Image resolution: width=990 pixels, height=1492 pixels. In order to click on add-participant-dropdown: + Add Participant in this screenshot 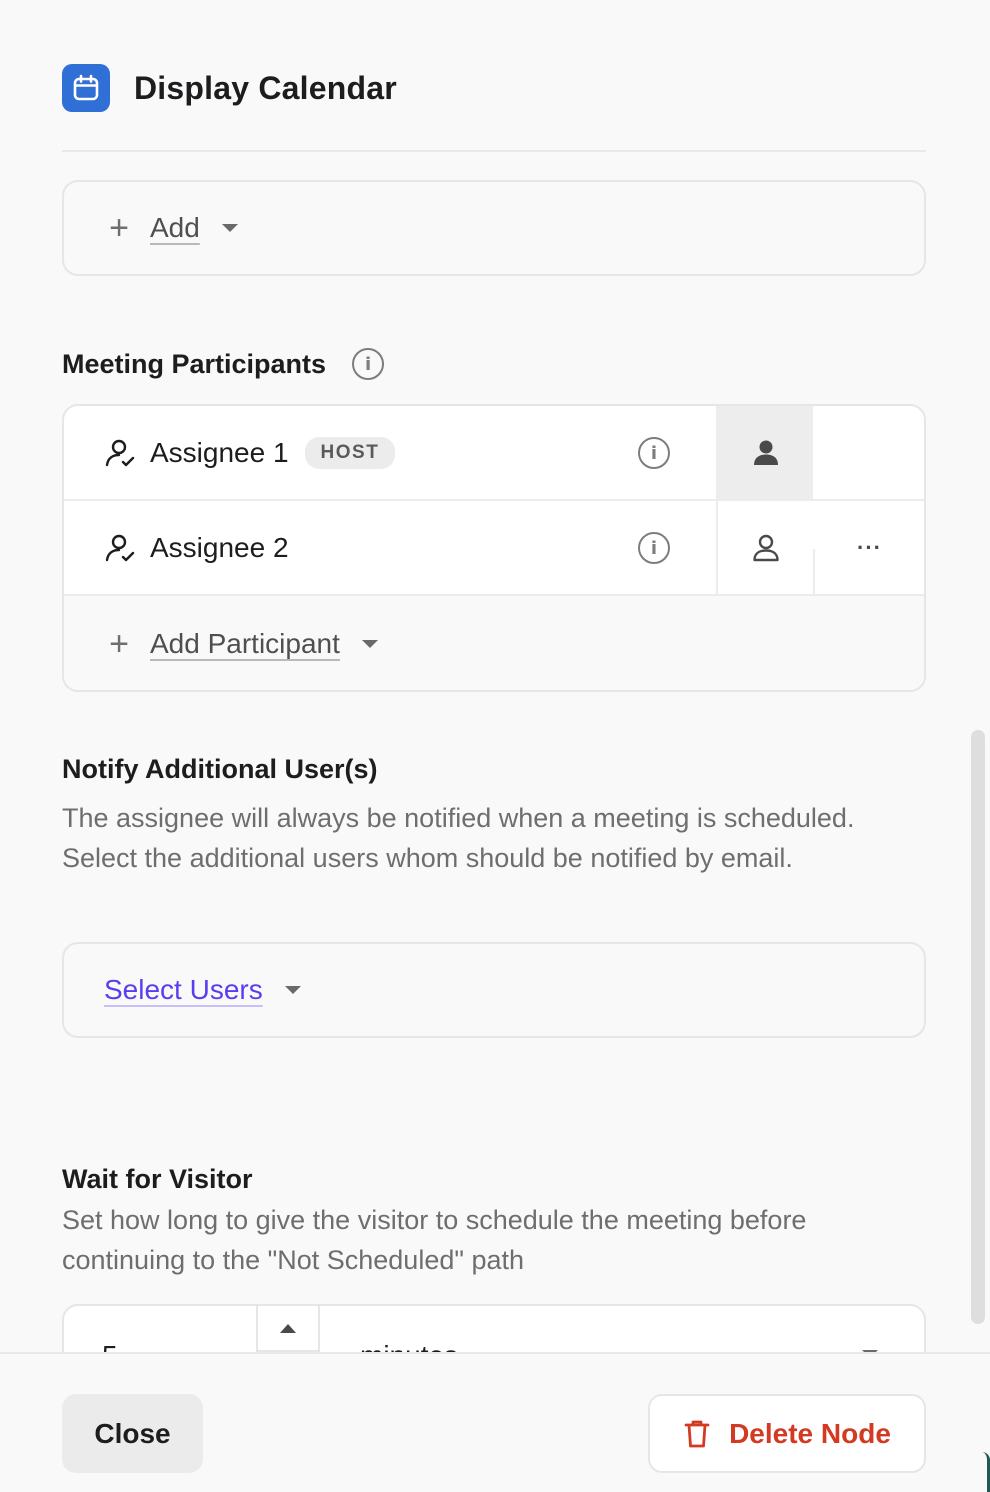, I will do `click(494, 643)`.